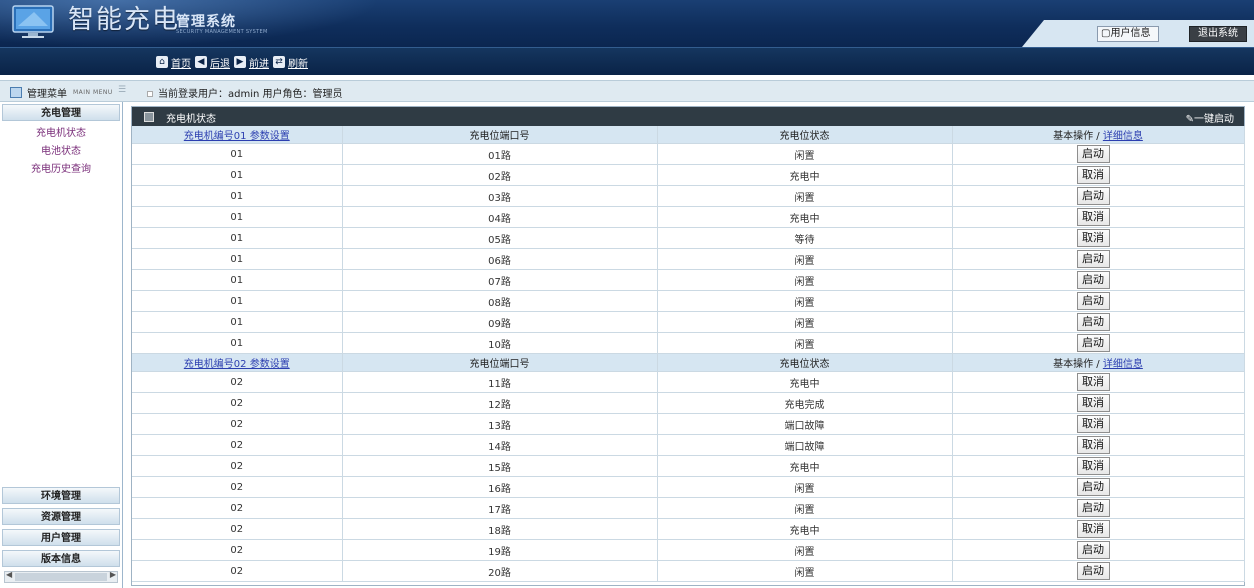 This screenshot has height=588, width=1254. I want to click on user-info-button: ▢用户信息, so click(1128, 34).